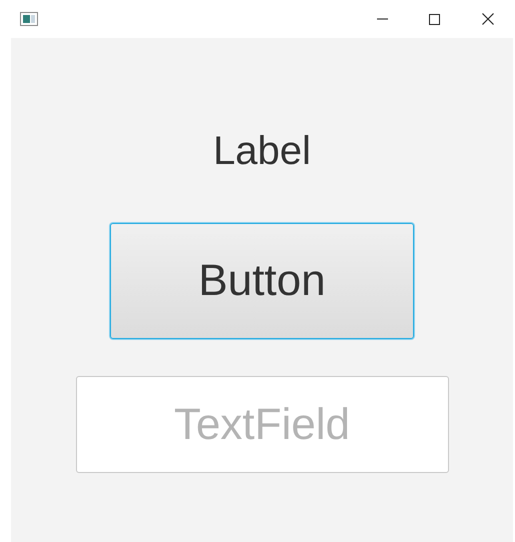 The width and height of the screenshot is (515, 542). Describe the element at coordinates (434, 19) in the screenshot. I see `maximize-icon` at that location.